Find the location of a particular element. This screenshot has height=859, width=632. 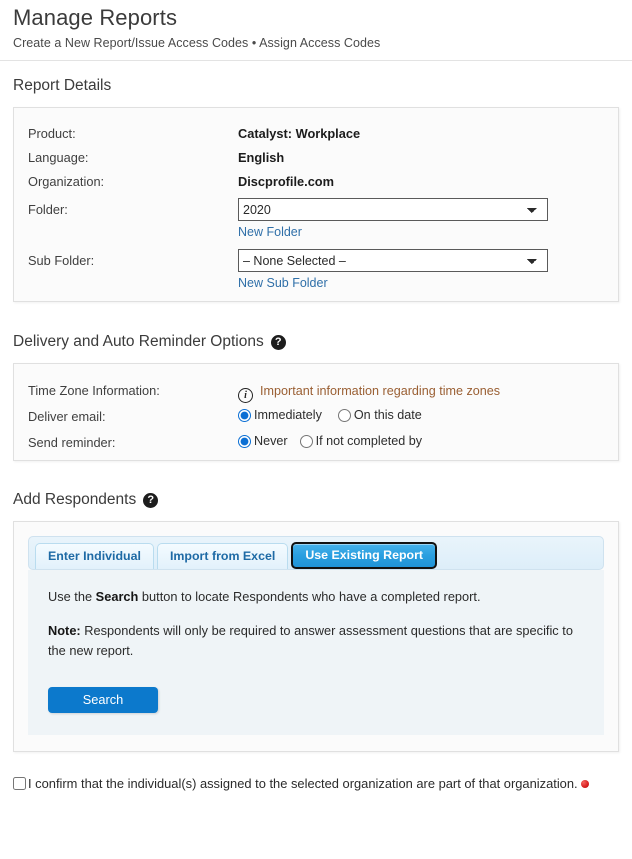

search-instruction-bold: Search is located at coordinates (117, 596).